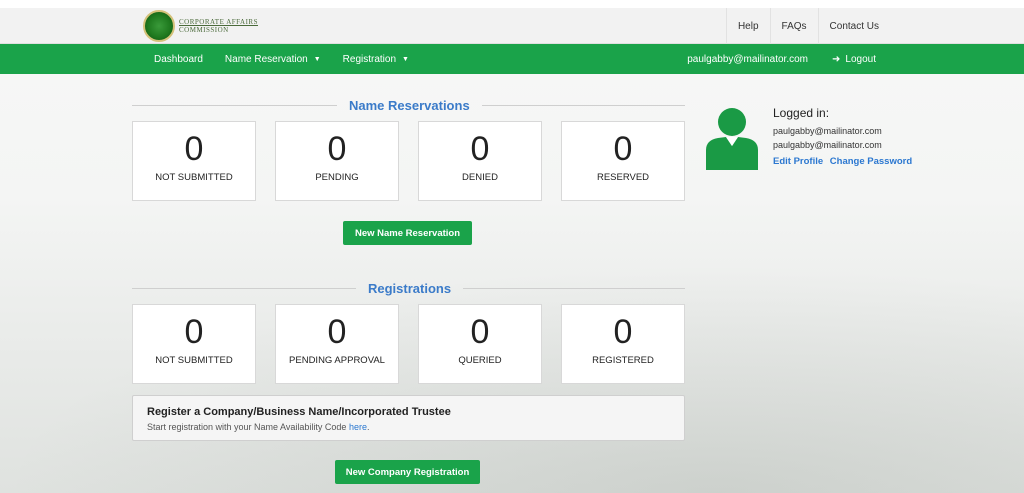  I want to click on nav-name-reservation-dropdown: Name Reservation ▼, so click(273, 59).